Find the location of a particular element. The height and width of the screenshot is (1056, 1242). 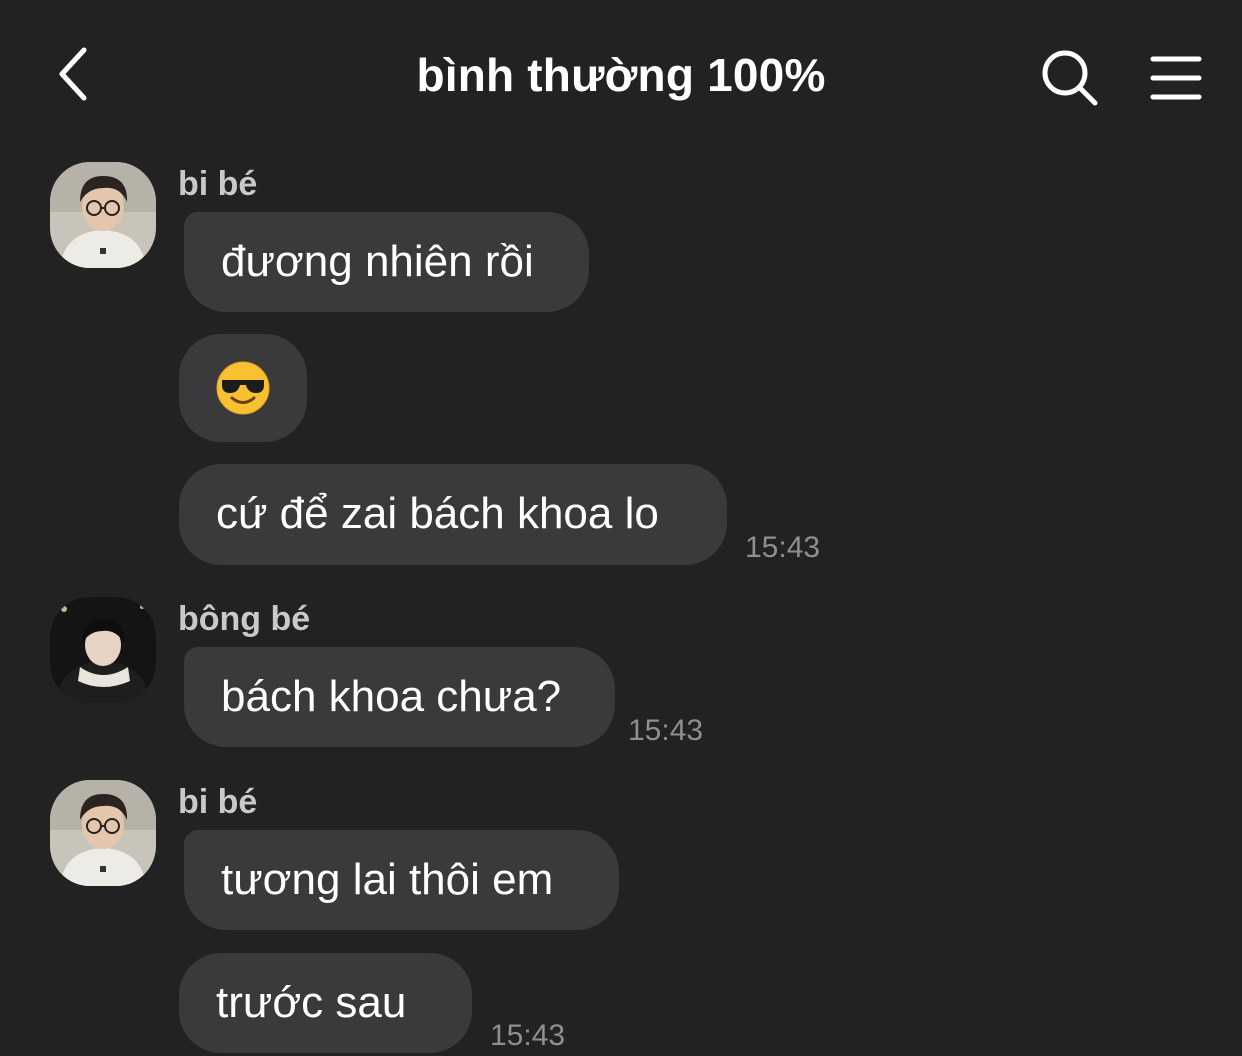

smiling-face-with-sunglasses-icon is located at coordinates (243, 388).